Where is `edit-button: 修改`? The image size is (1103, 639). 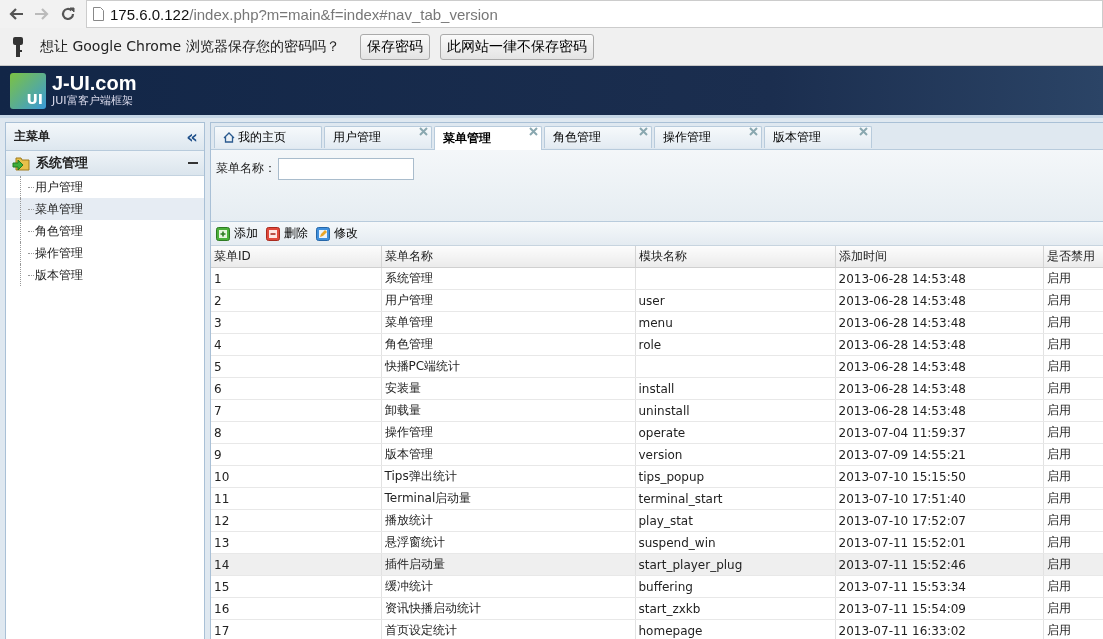
edit-button: 修改 is located at coordinates (337, 234).